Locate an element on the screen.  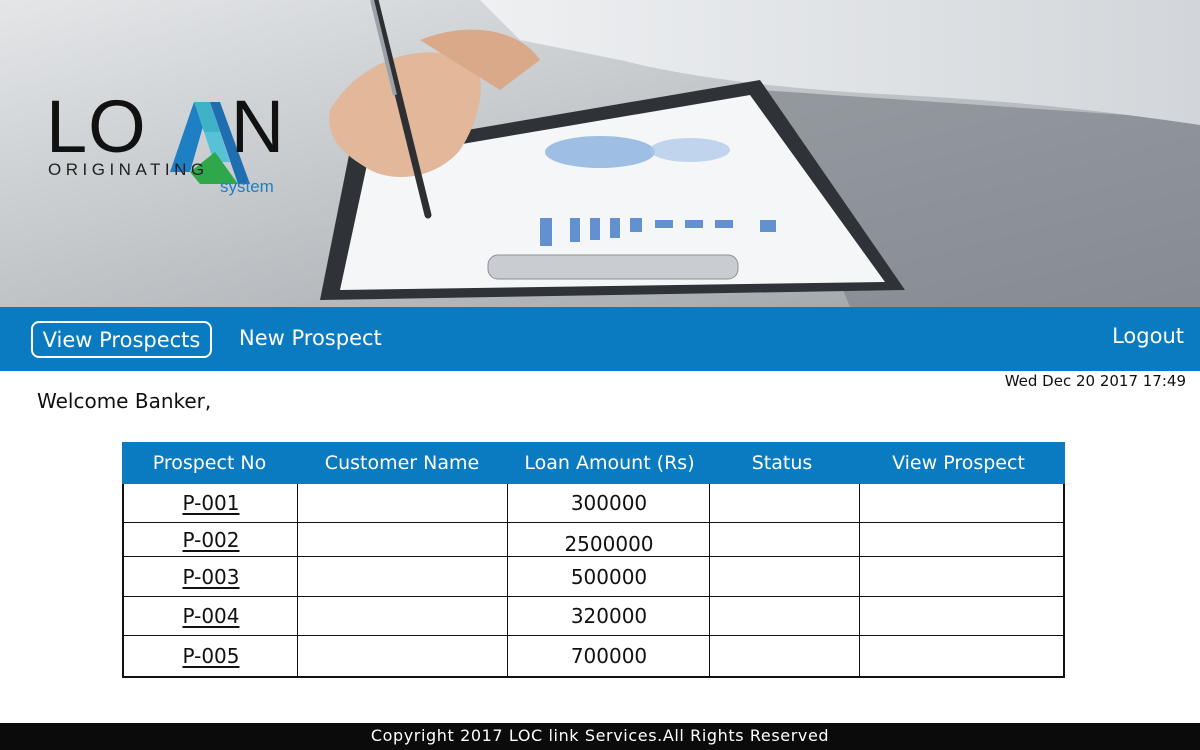
table-row: P-003 500000 is located at coordinates (593, 577).